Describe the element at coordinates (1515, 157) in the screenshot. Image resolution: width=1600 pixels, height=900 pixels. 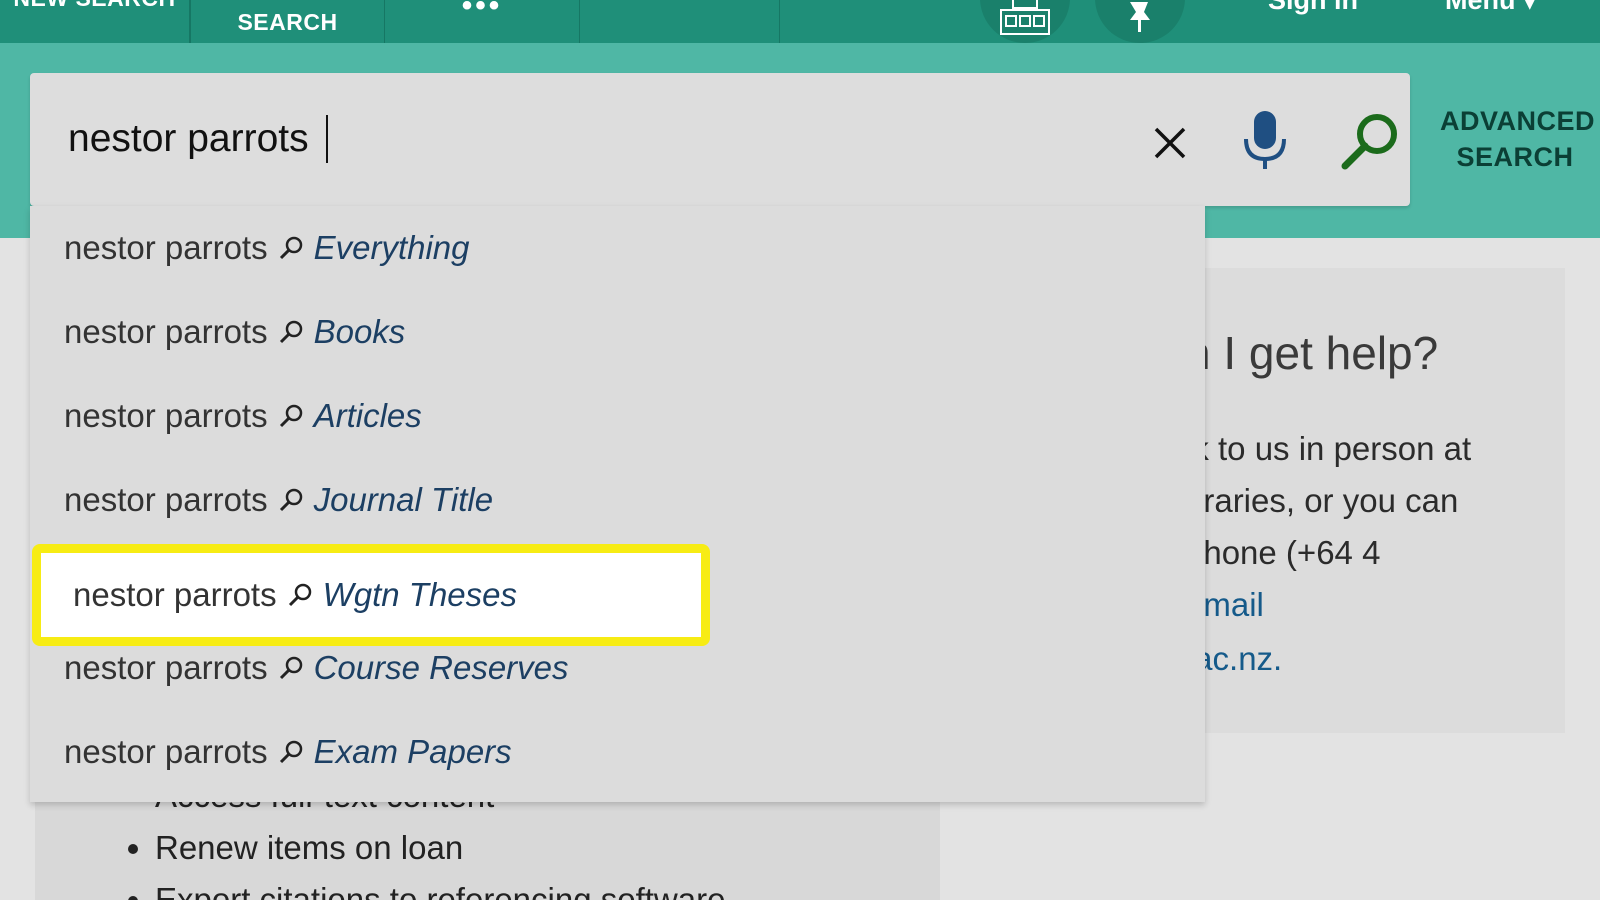
I see `advanced-search-line2: SEARCH` at that location.